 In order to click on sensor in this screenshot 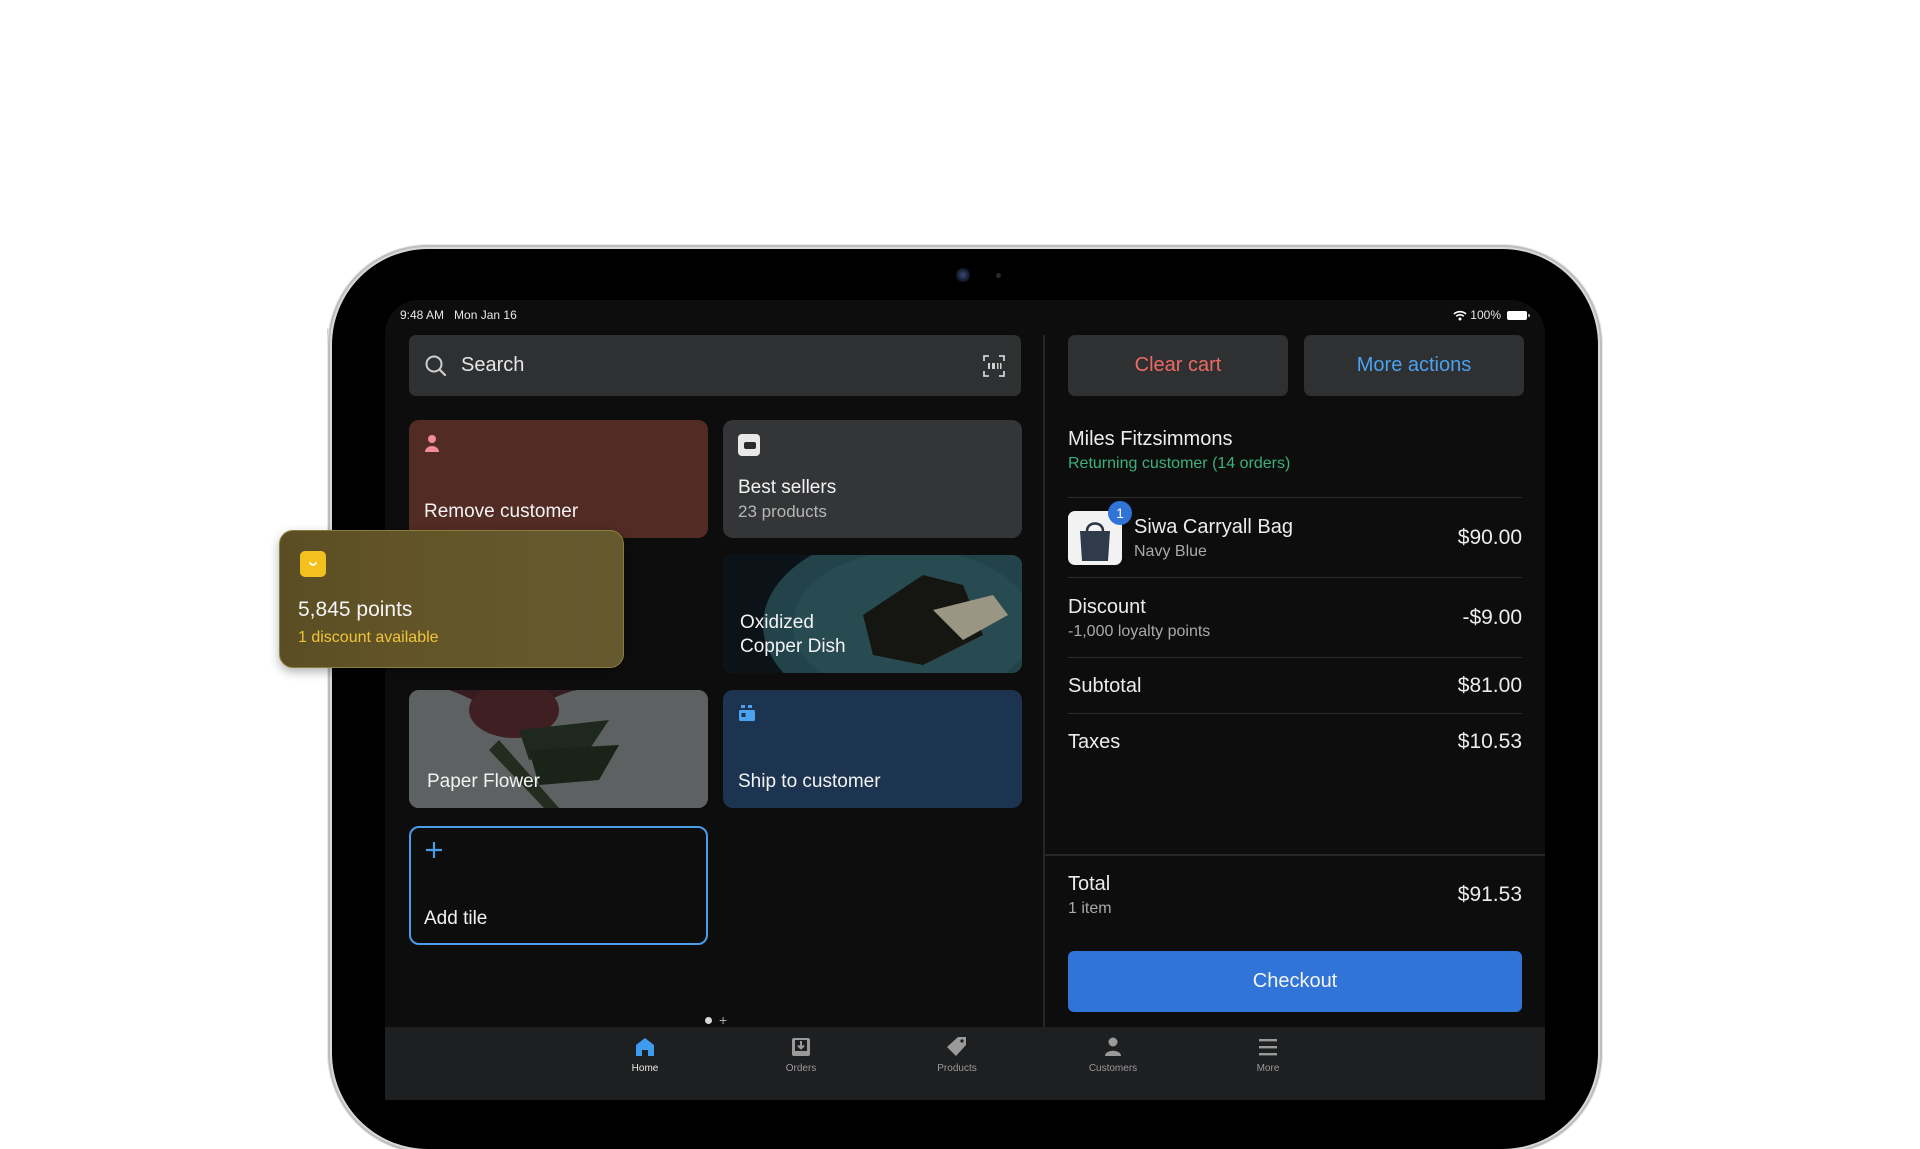, I will do `click(998, 275)`.